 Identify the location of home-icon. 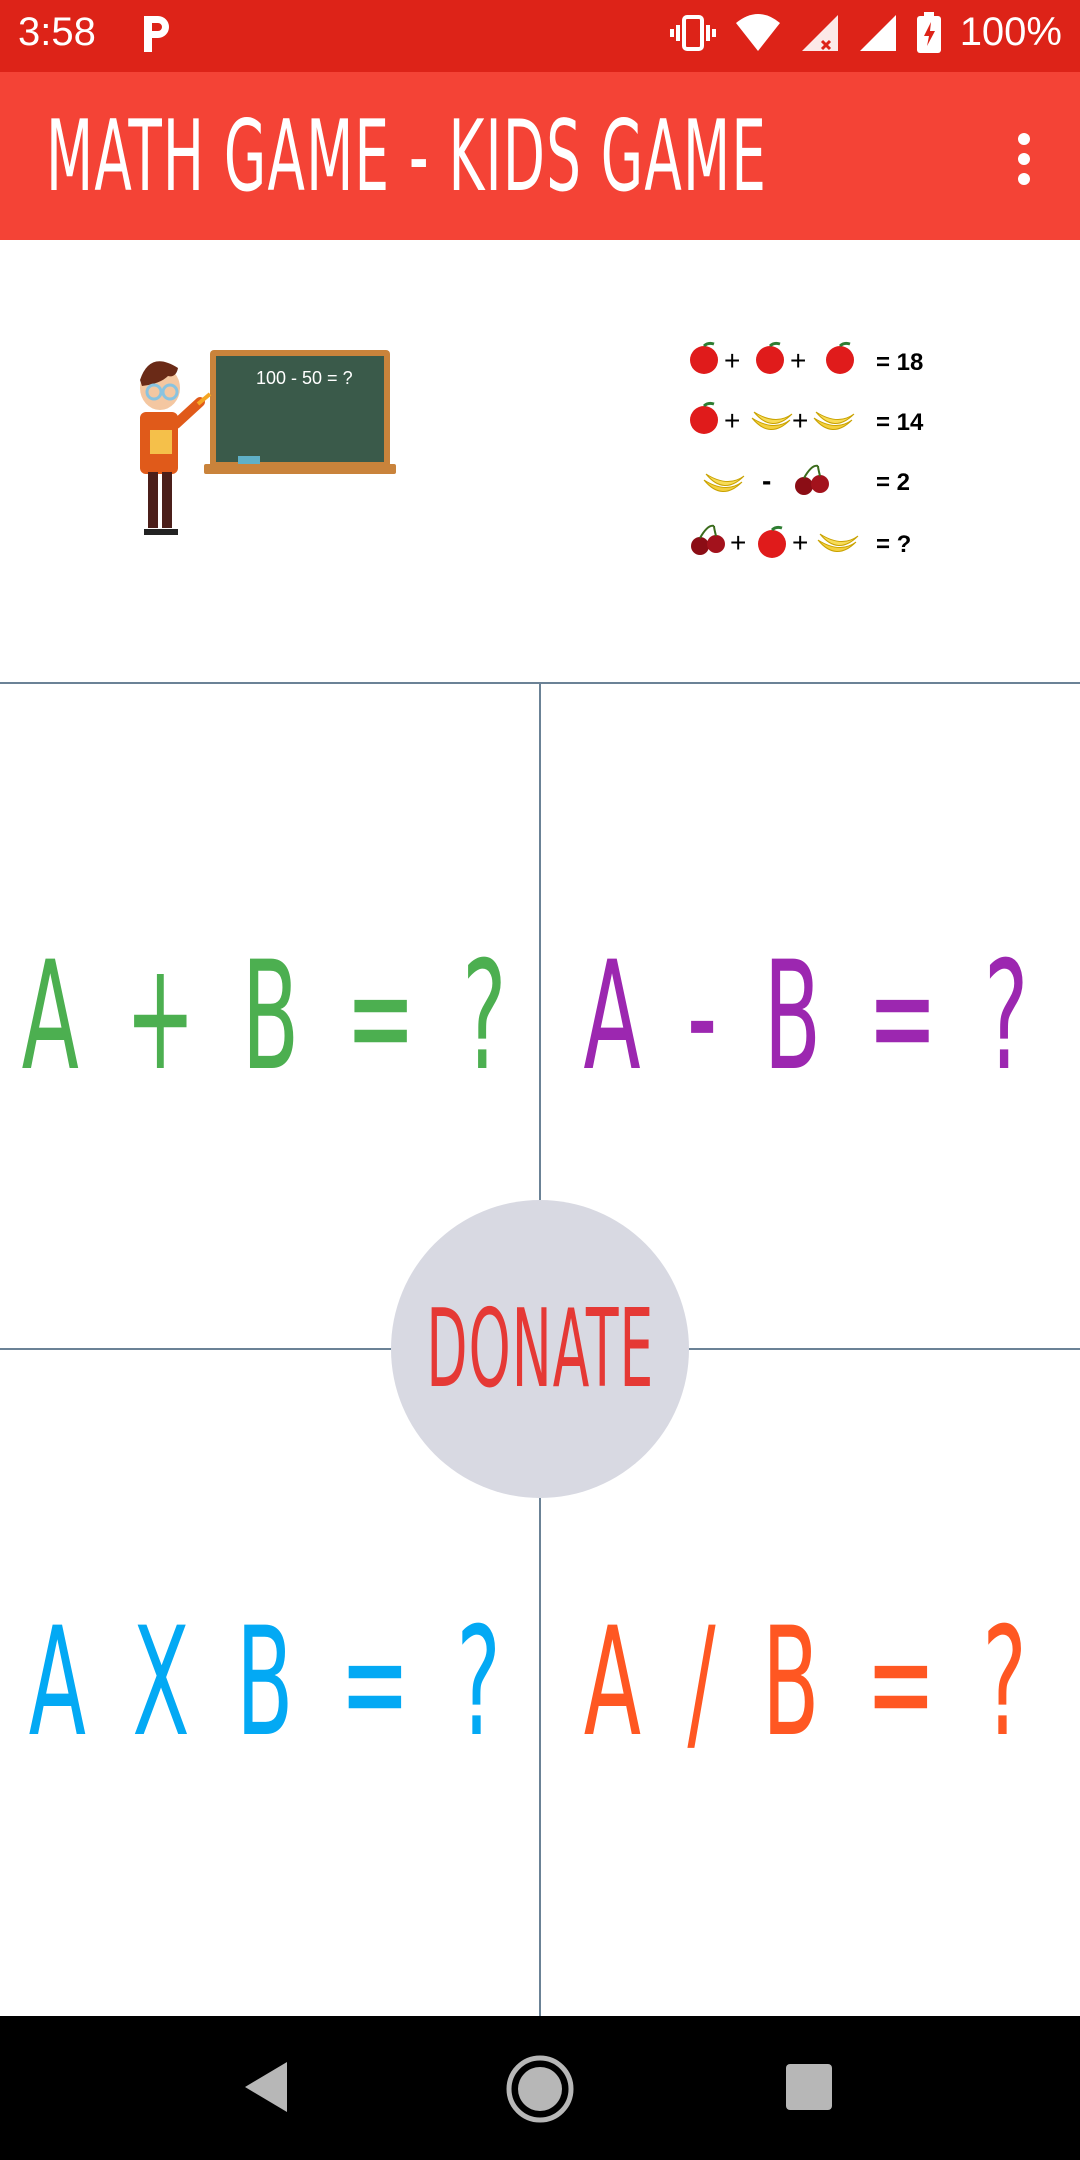
(540, 2089).